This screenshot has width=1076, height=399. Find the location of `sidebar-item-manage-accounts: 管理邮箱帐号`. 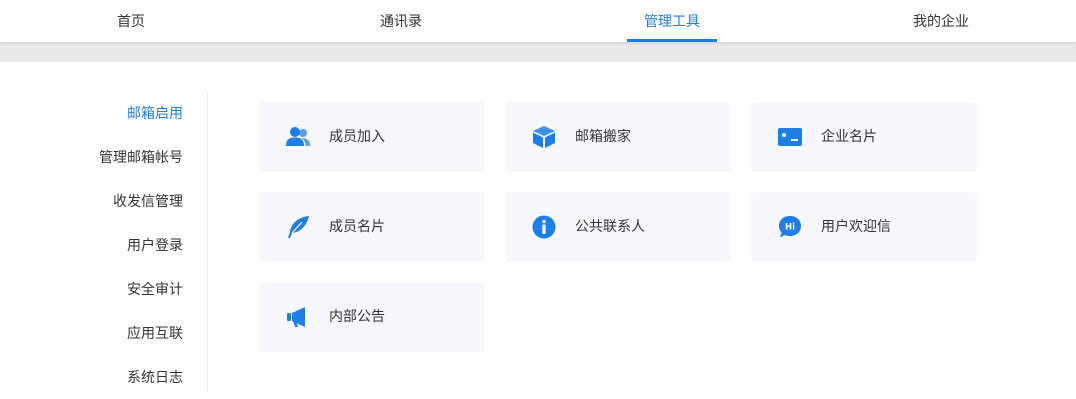

sidebar-item-manage-accounts: 管理邮箱帐号 is located at coordinates (141, 158).